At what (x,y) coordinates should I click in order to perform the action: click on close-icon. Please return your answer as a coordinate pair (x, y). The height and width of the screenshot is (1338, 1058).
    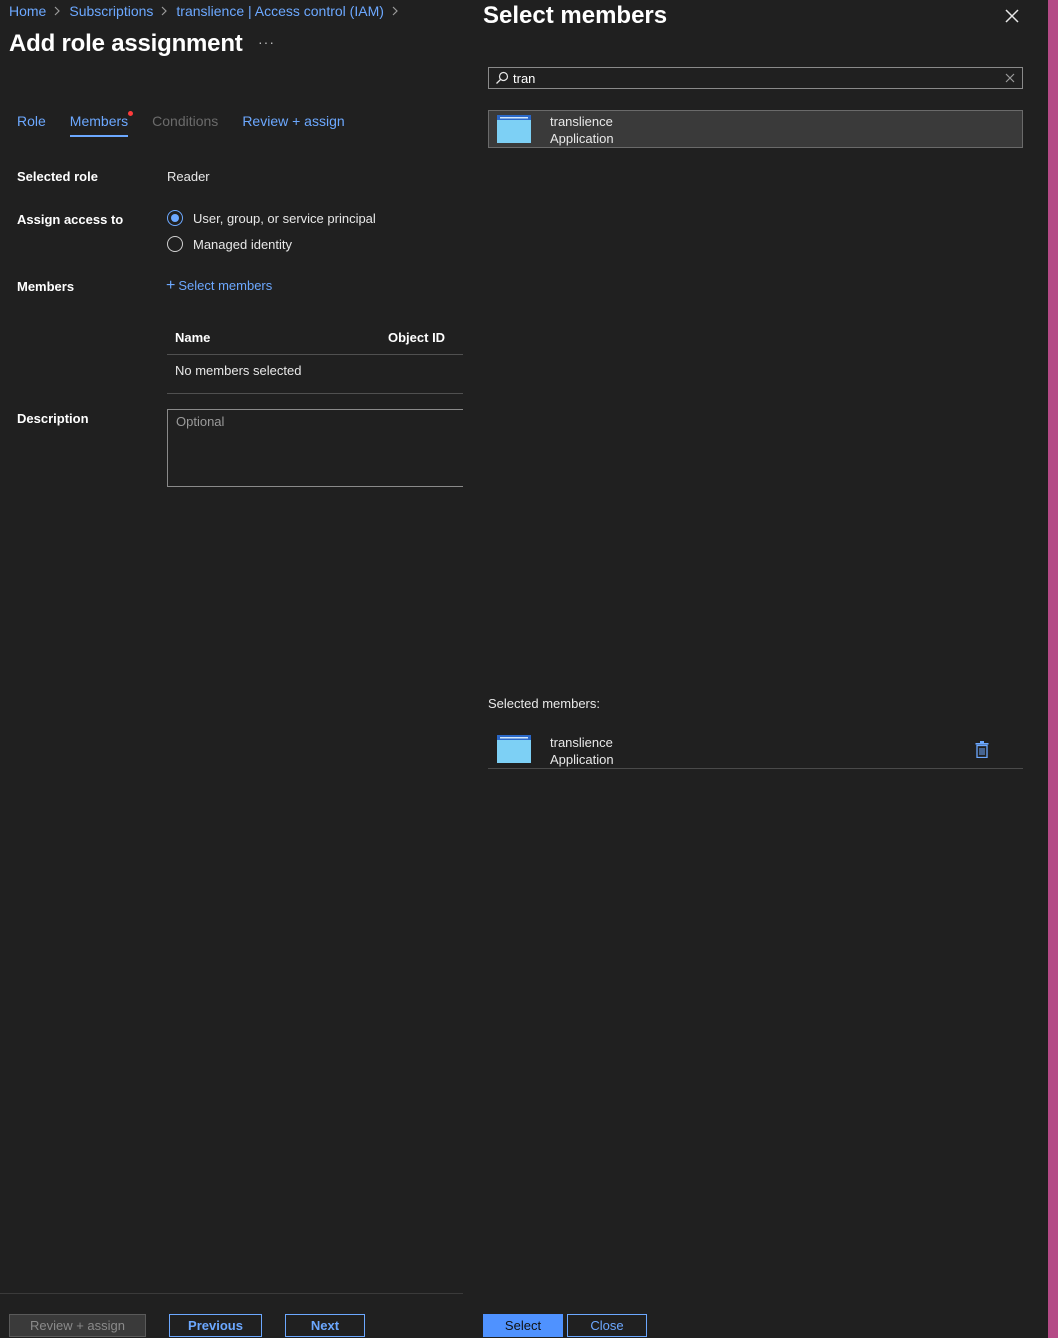
    Looking at the image, I should click on (1012, 16).